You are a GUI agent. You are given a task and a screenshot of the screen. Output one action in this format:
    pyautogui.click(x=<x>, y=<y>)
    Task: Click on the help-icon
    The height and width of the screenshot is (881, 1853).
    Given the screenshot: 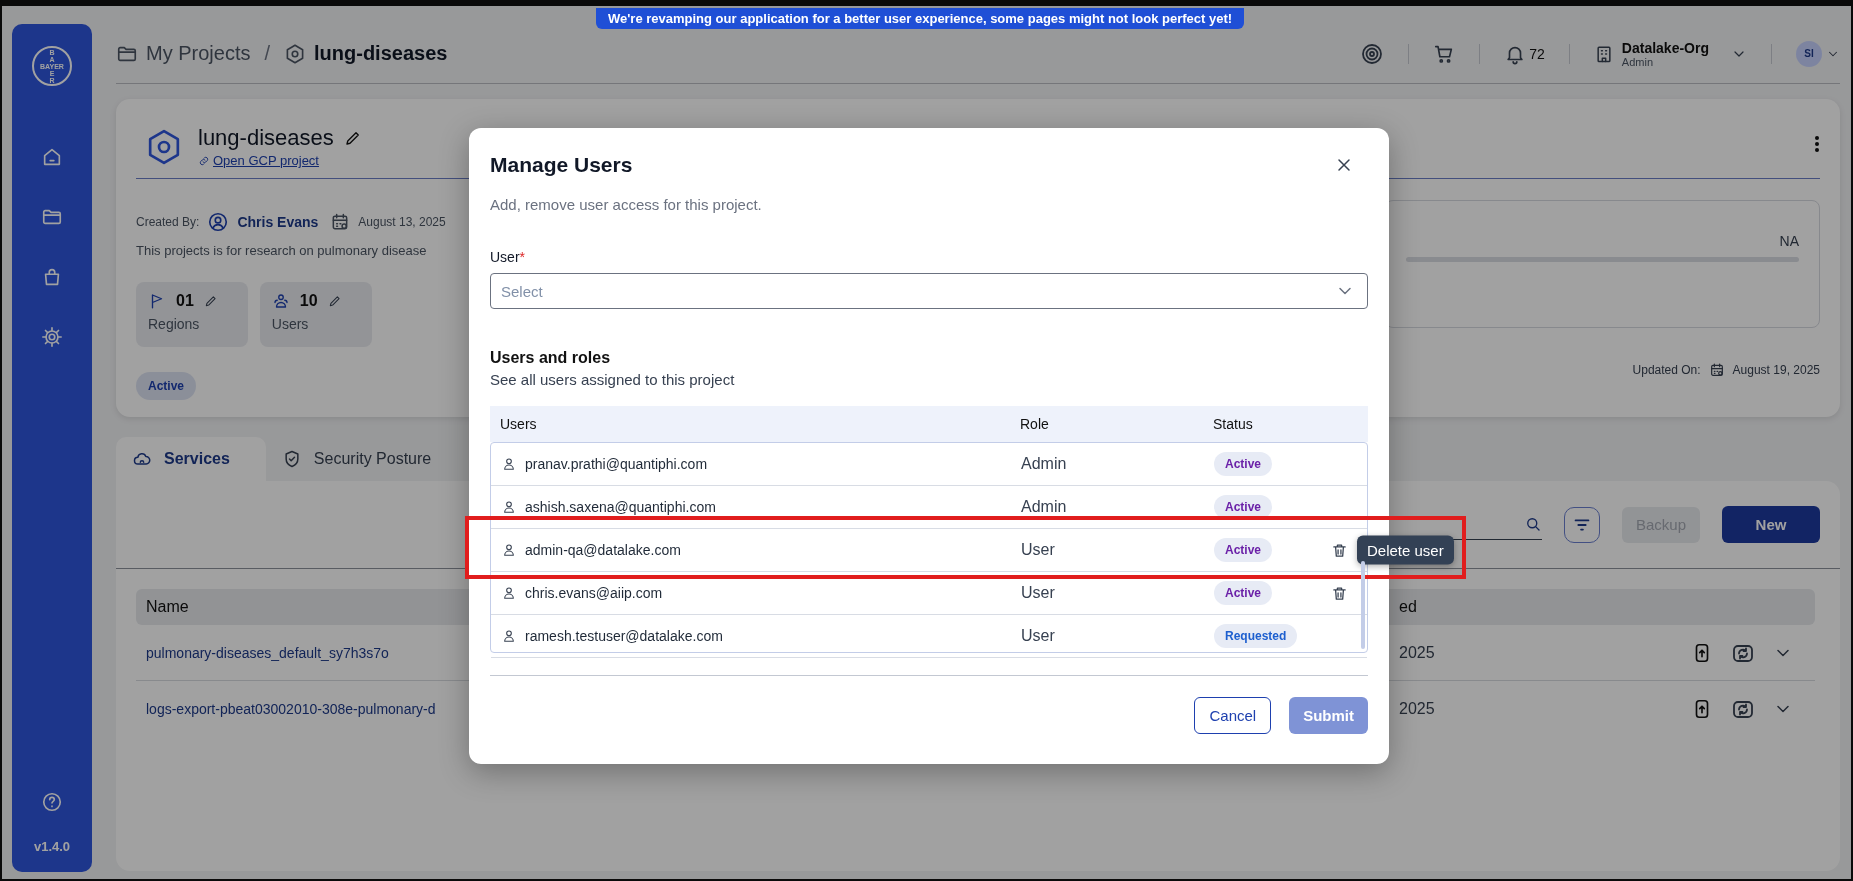 What is the action you would take?
    pyautogui.click(x=52, y=802)
    